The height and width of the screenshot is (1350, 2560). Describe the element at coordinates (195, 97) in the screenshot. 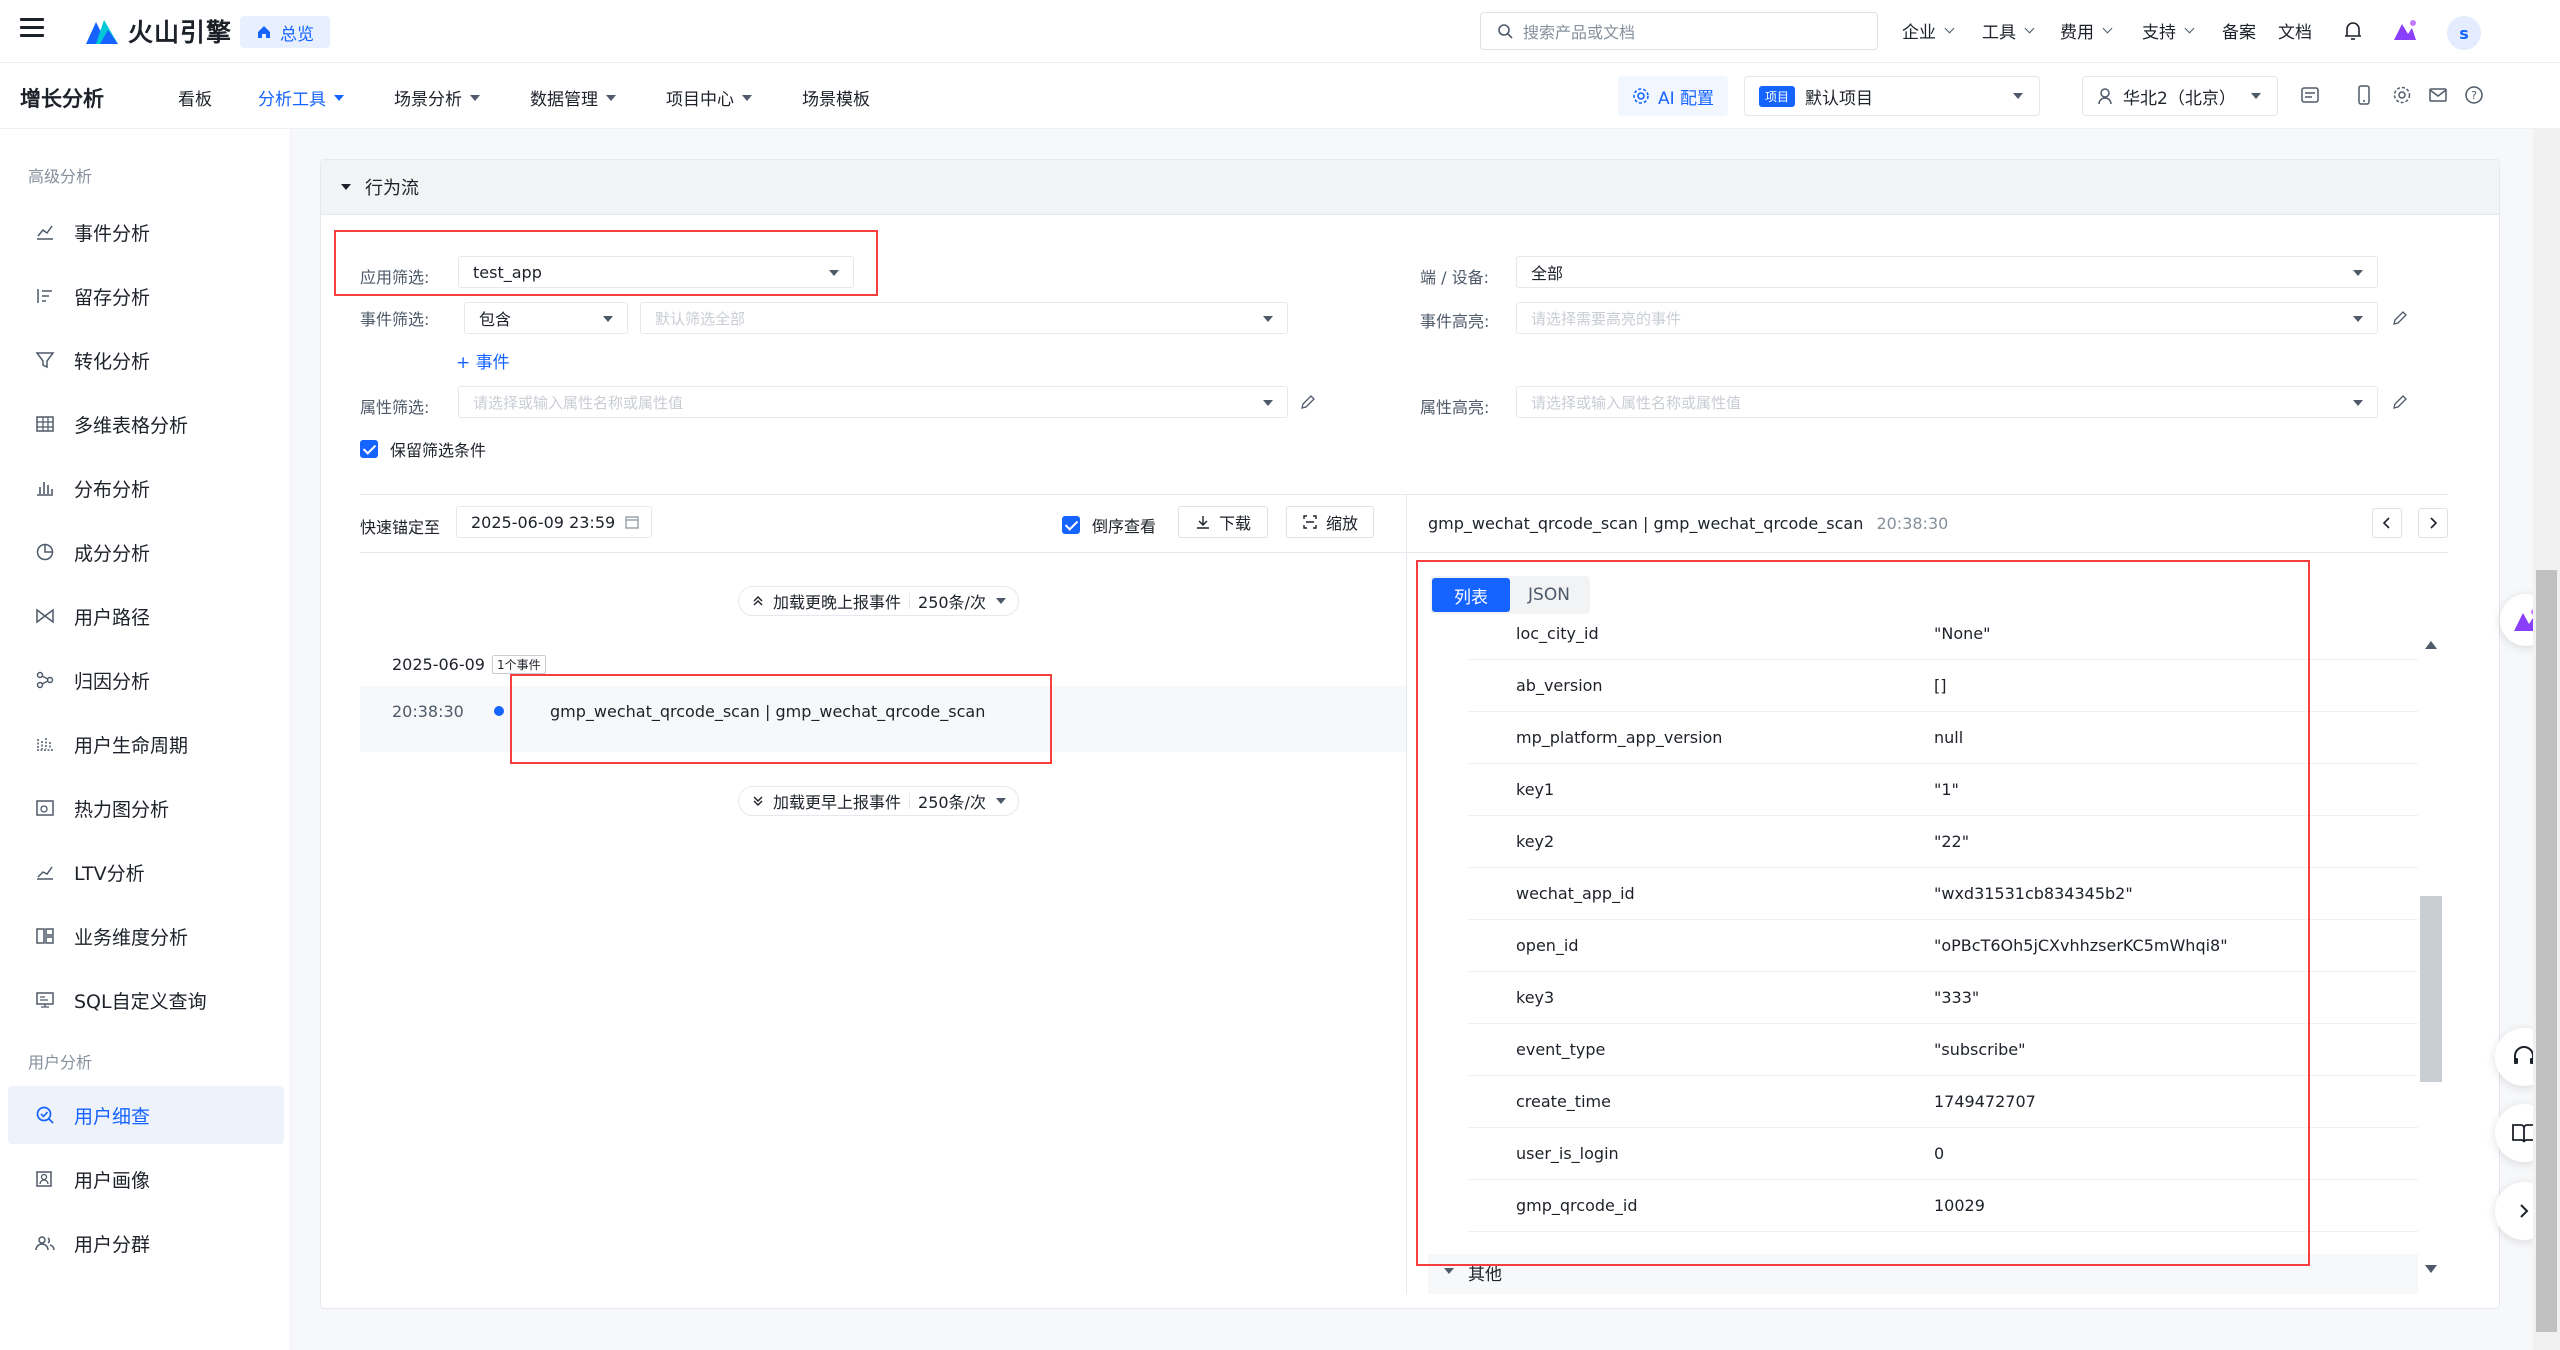

I see `subnav-dashboard: 看板` at that location.